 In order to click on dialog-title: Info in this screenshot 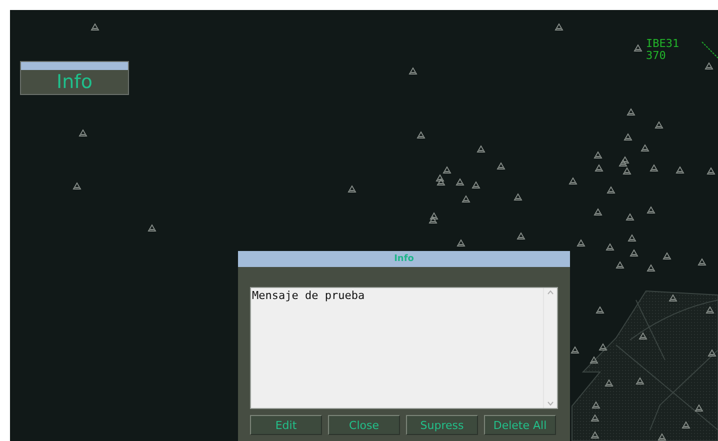, I will do `click(404, 259)`.